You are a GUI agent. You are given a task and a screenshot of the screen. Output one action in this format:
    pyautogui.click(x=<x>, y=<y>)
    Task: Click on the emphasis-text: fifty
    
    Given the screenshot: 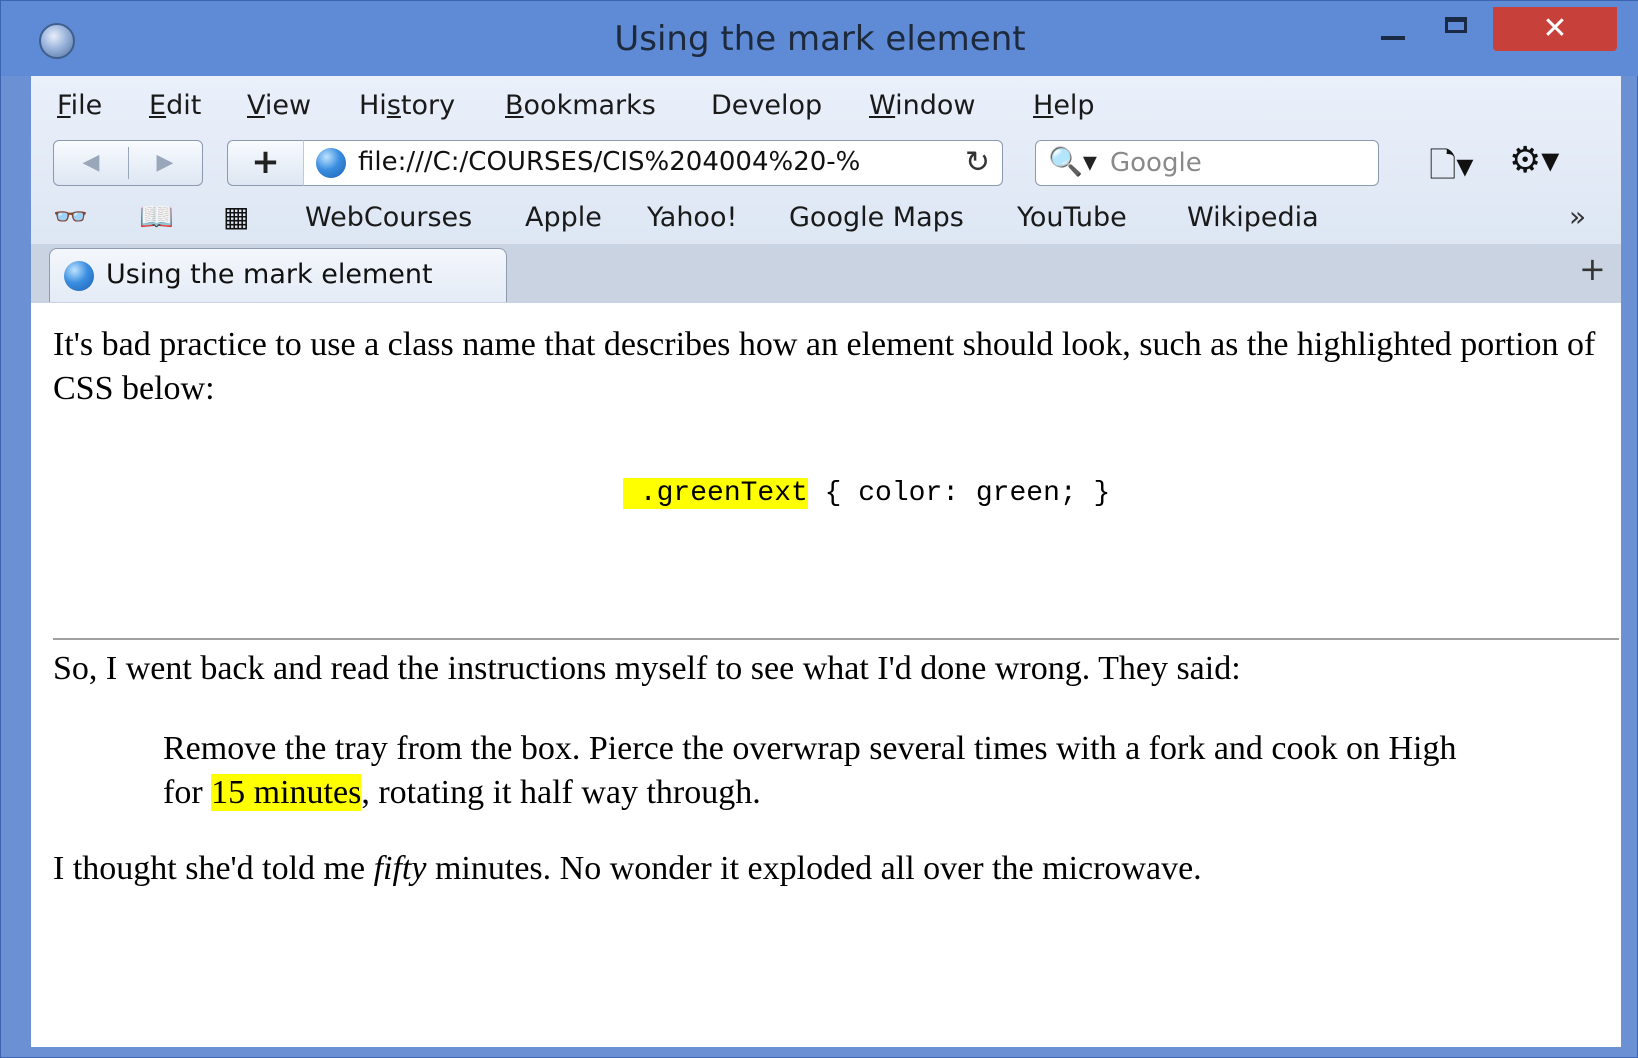 What is the action you would take?
    pyautogui.click(x=400, y=868)
    